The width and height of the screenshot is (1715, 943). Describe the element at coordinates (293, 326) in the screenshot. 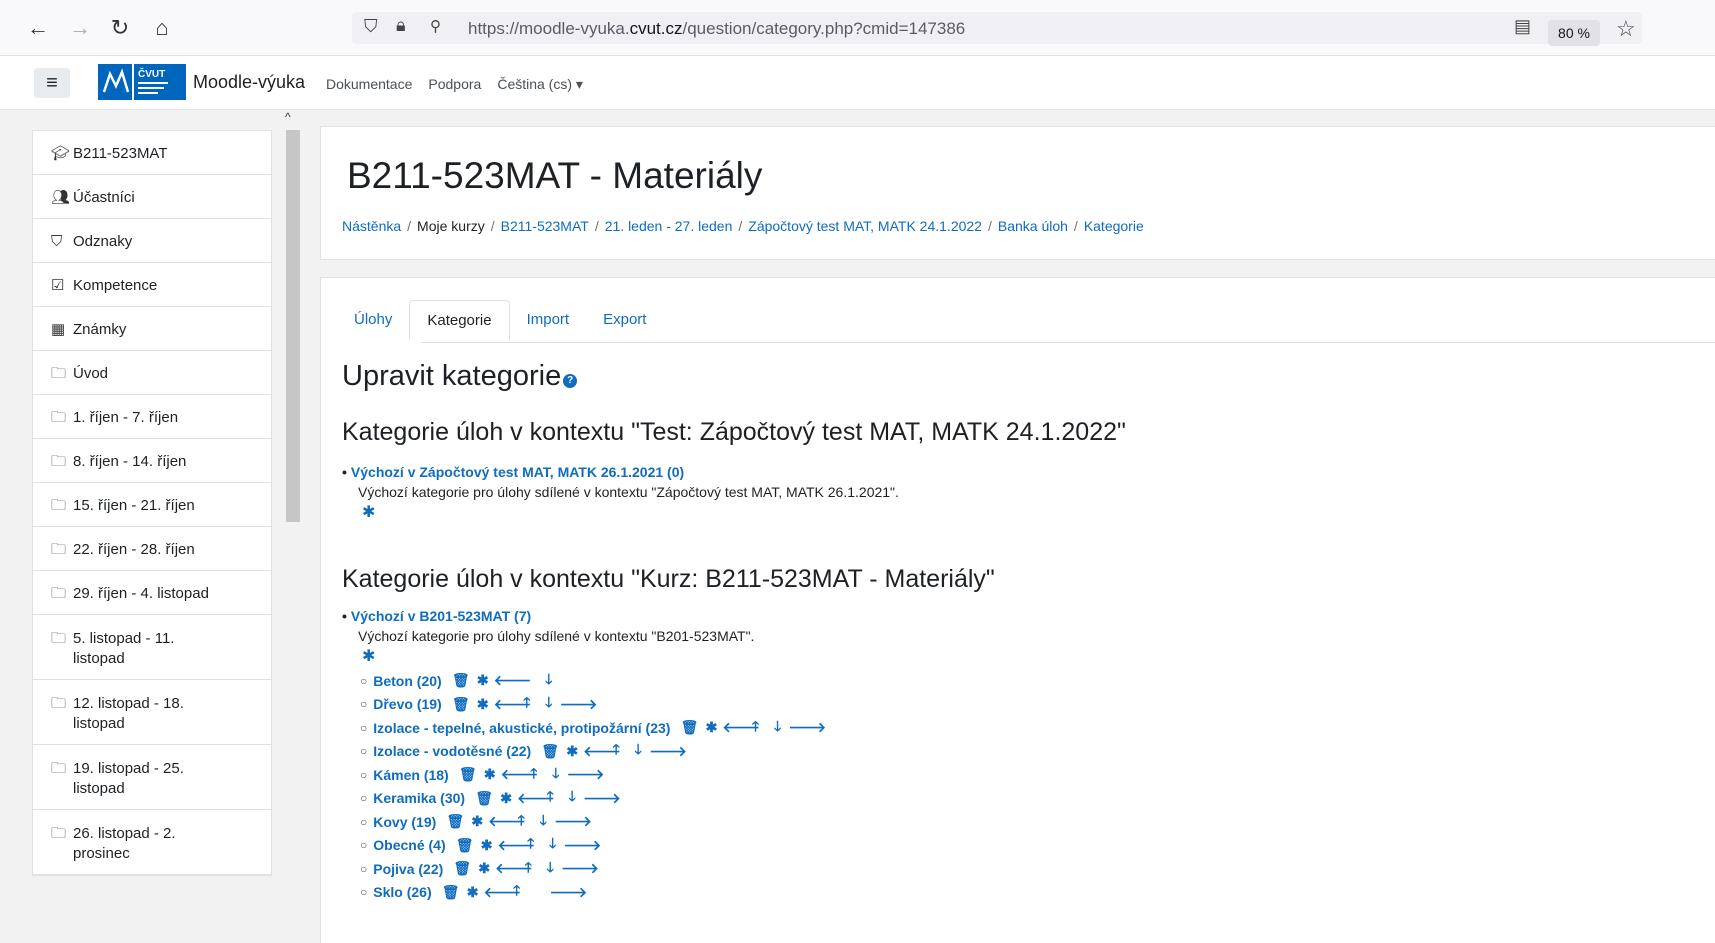

I see `scroll-thumb` at that location.